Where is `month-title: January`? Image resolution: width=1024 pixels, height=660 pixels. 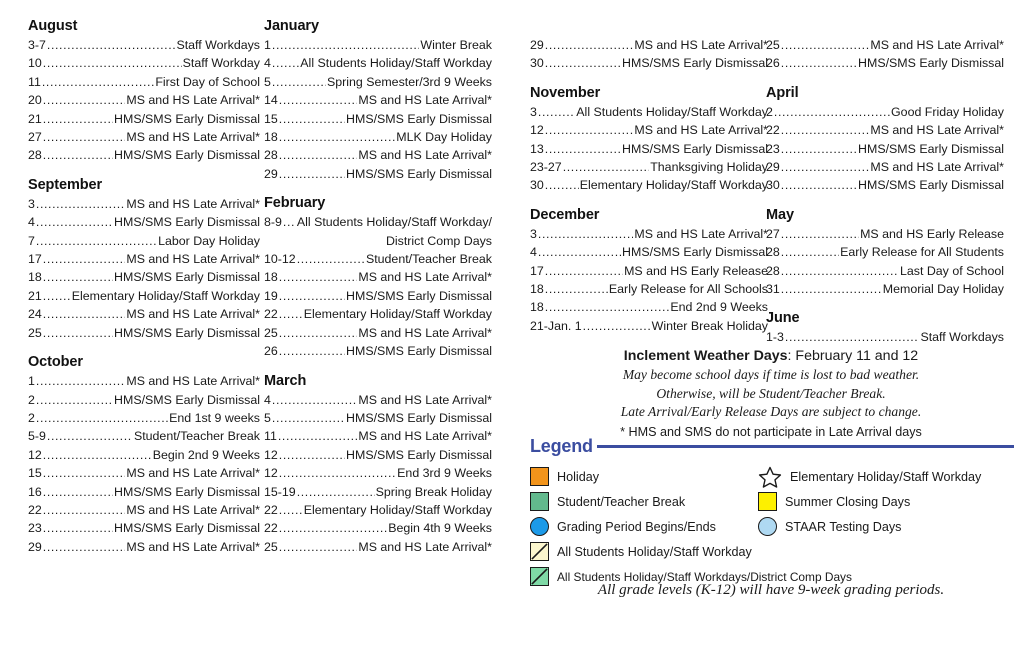 month-title: January is located at coordinates (291, 26).